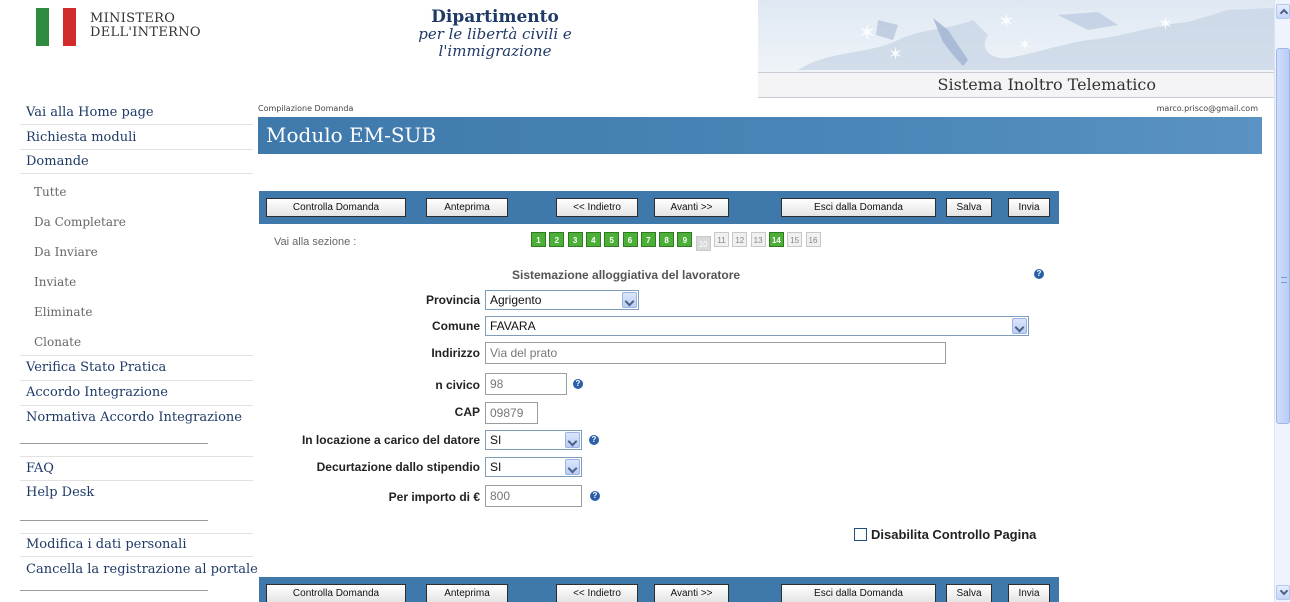 The height and width of the screenshot is (602, 1290). I want to click on section-step-6: 6, so click(630, 239).